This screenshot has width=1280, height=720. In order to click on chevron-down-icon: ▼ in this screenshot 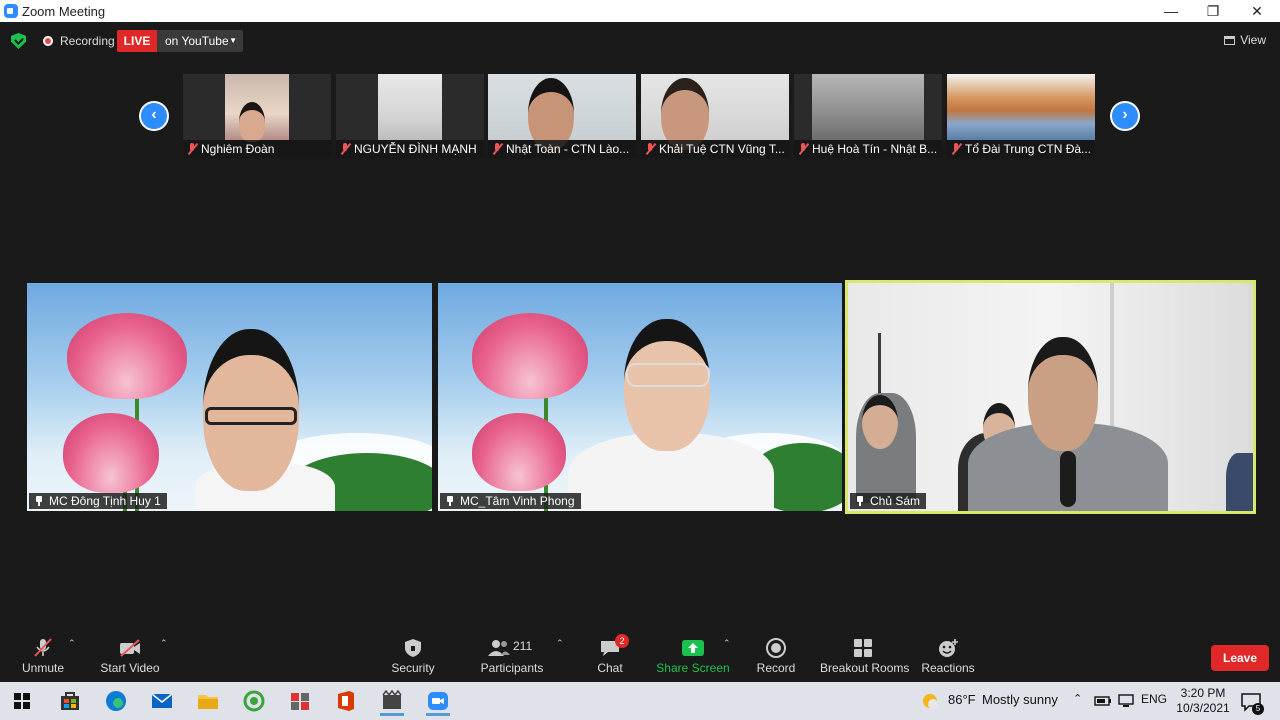, I will do `click(233, 40)`.